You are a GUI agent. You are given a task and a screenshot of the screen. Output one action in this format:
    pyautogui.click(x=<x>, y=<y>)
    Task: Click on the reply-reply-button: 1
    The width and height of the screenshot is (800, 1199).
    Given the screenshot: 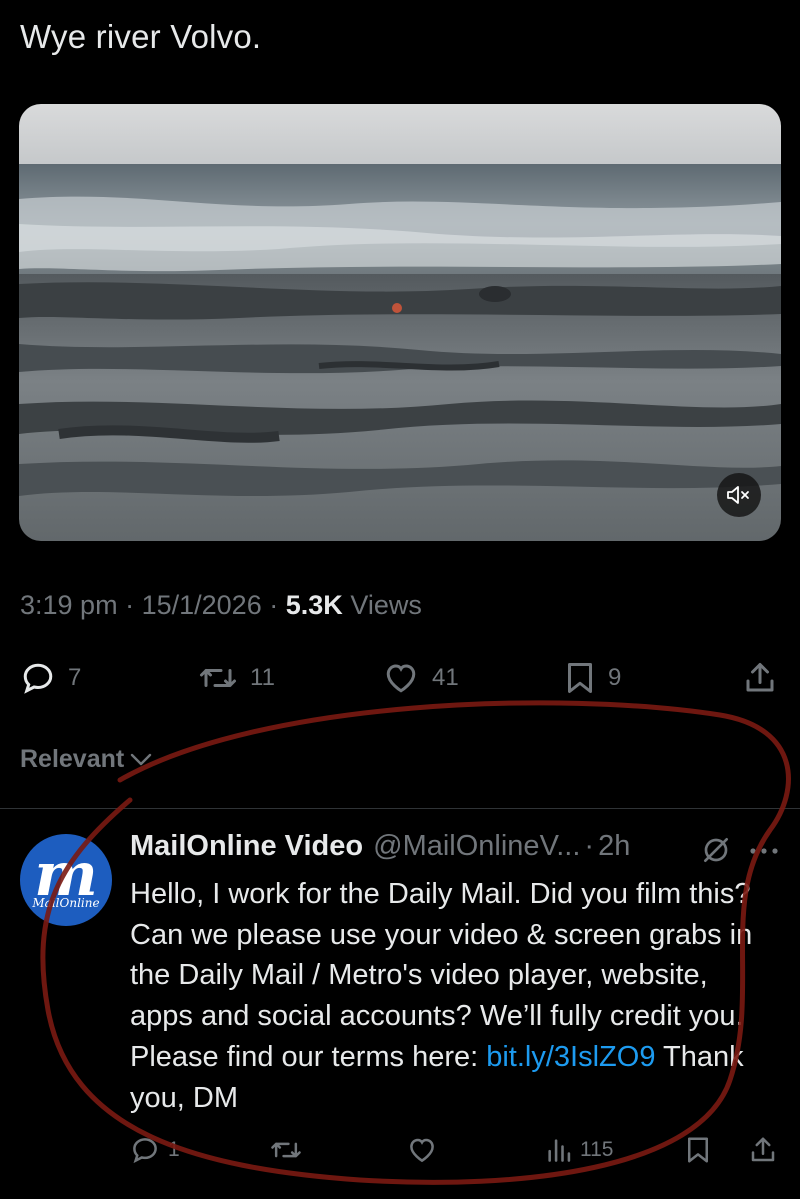 What is the action you would take?
    pyautogui.click(x=155, y=1150)
    